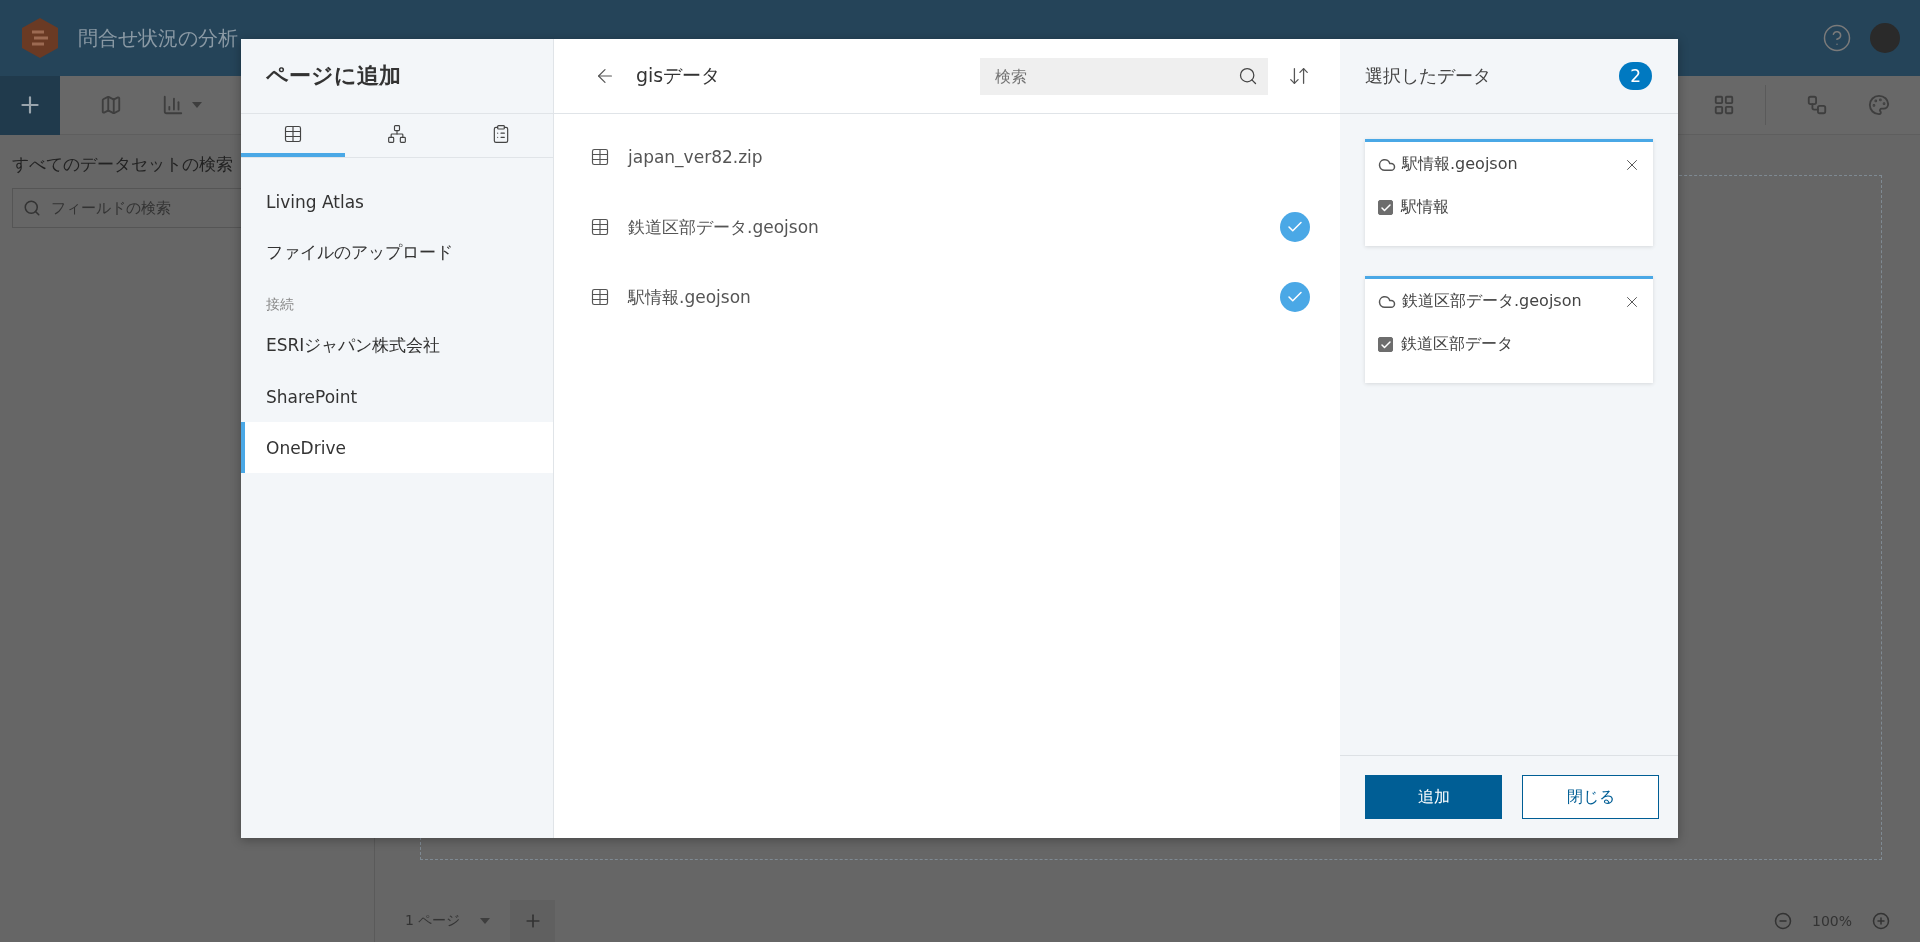 The width and height of the screenshot is (1920, 942). What do you see at coordinates (280, 304) in the screenshot?
I see `section-label: 接続` at bounding box center [280, 304].